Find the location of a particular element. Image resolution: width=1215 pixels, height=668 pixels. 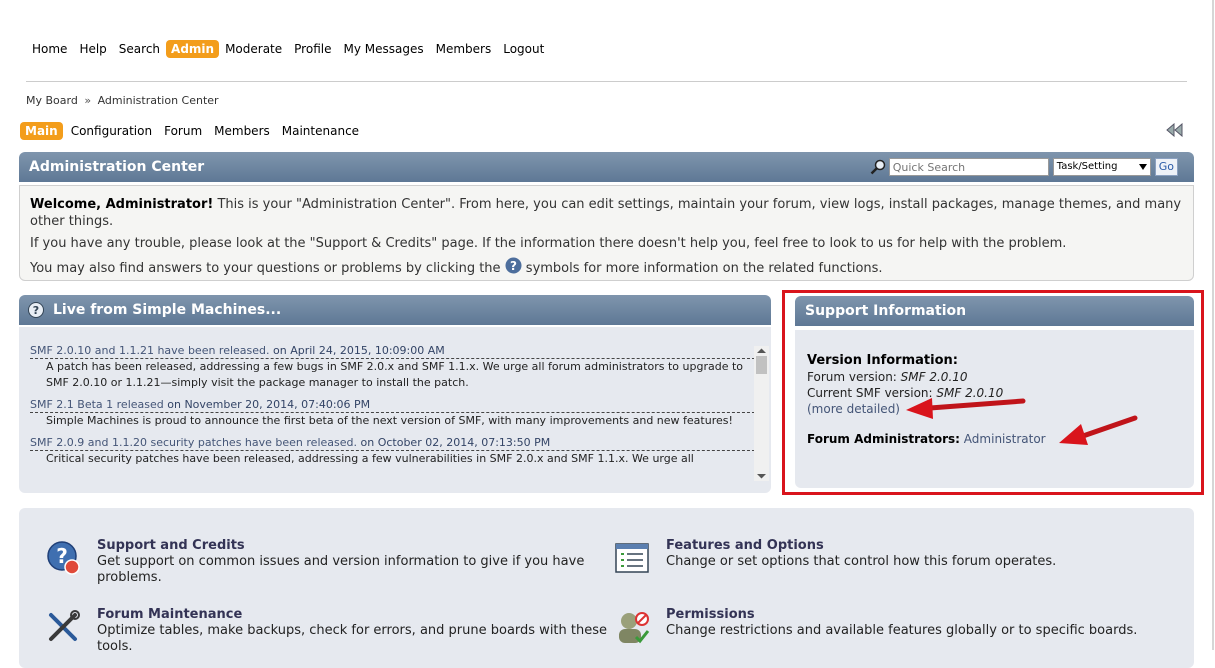

go-button: Go is located at coordinates (1166, 167).